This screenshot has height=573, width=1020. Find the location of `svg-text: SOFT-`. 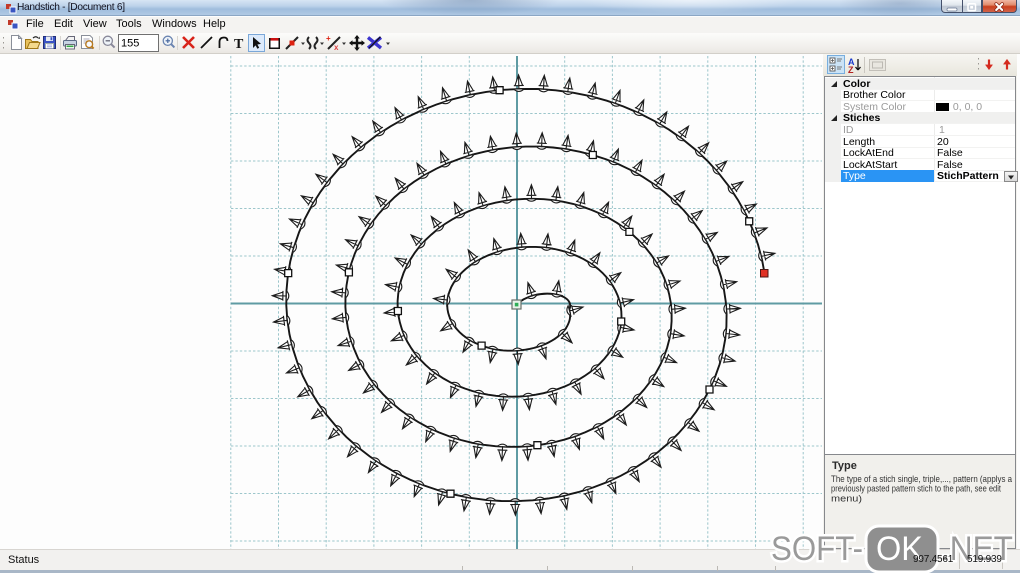

svg-text: SOFT- is located at coordinates (817, 549).